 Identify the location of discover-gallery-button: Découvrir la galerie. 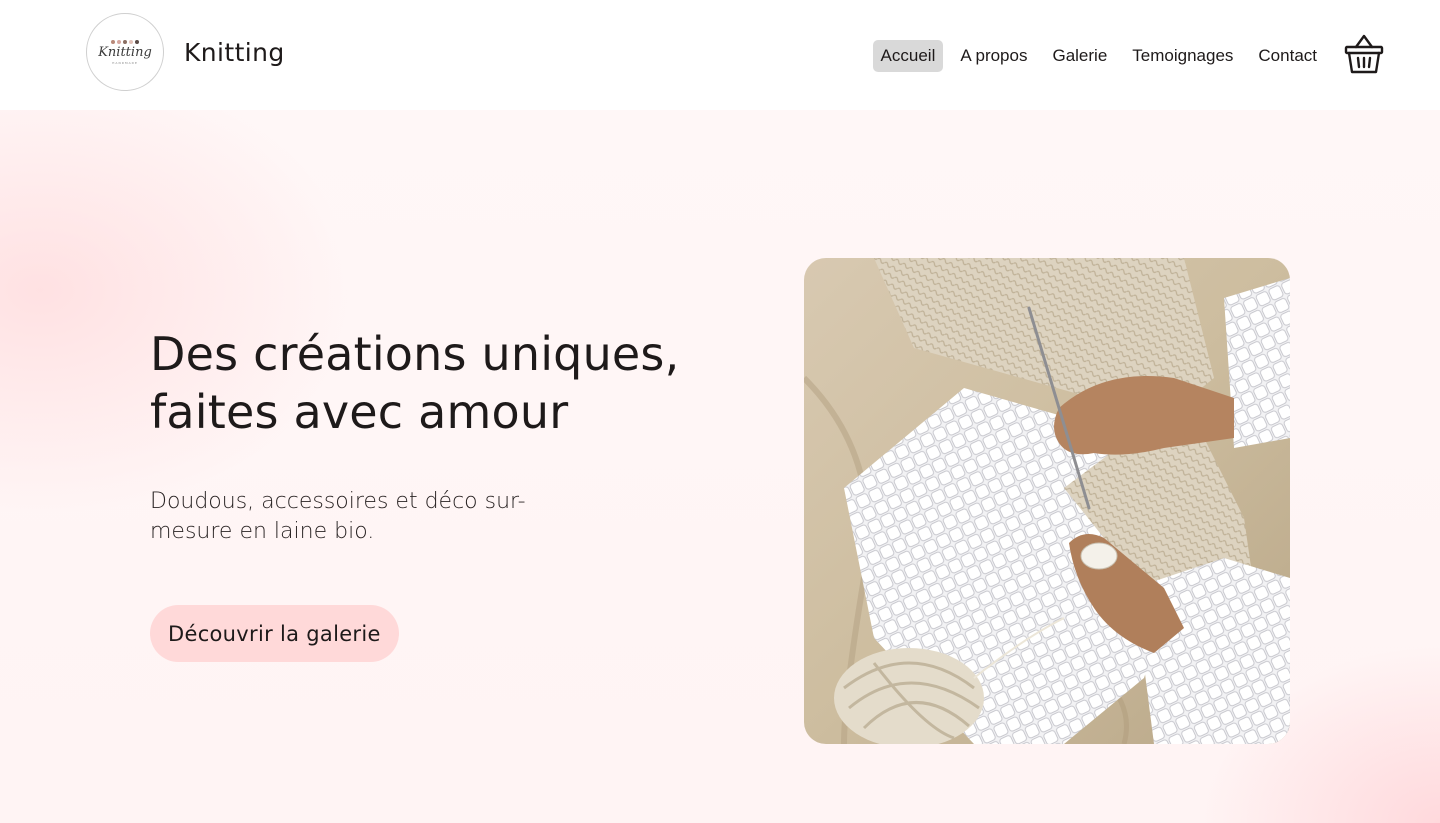
(274, 633).